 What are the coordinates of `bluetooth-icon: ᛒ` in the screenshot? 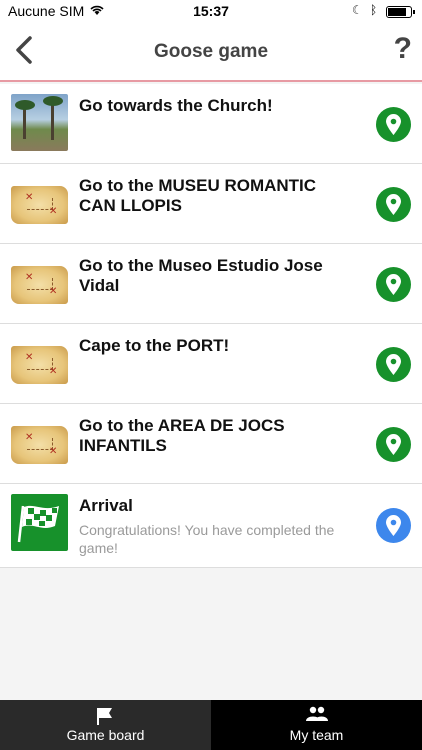 It's located at (374, 10).